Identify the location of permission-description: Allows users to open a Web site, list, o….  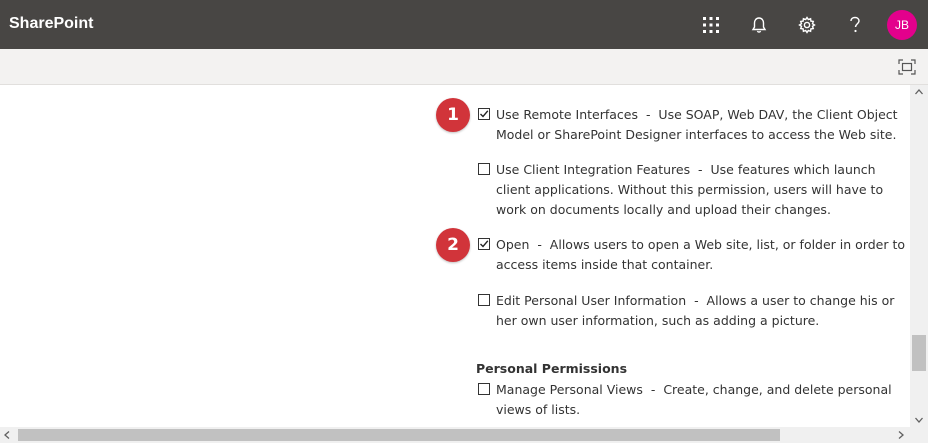
(701, 254).